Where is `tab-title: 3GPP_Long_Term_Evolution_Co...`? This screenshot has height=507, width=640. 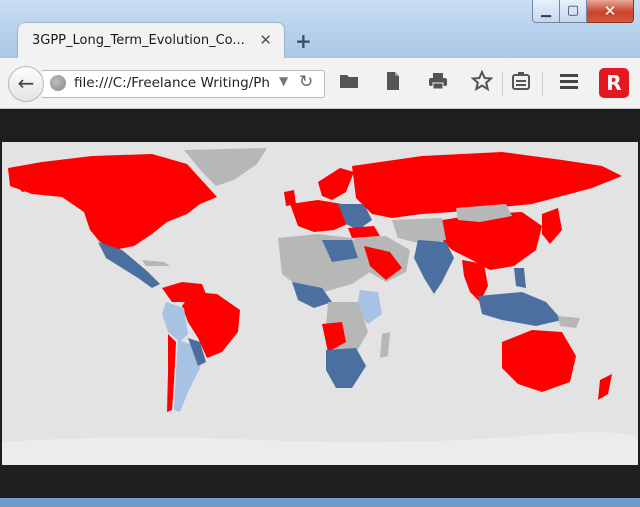
tab-title: 3GPP_Long_Term_Evolution_Co... is located at coordinates (138, 40).